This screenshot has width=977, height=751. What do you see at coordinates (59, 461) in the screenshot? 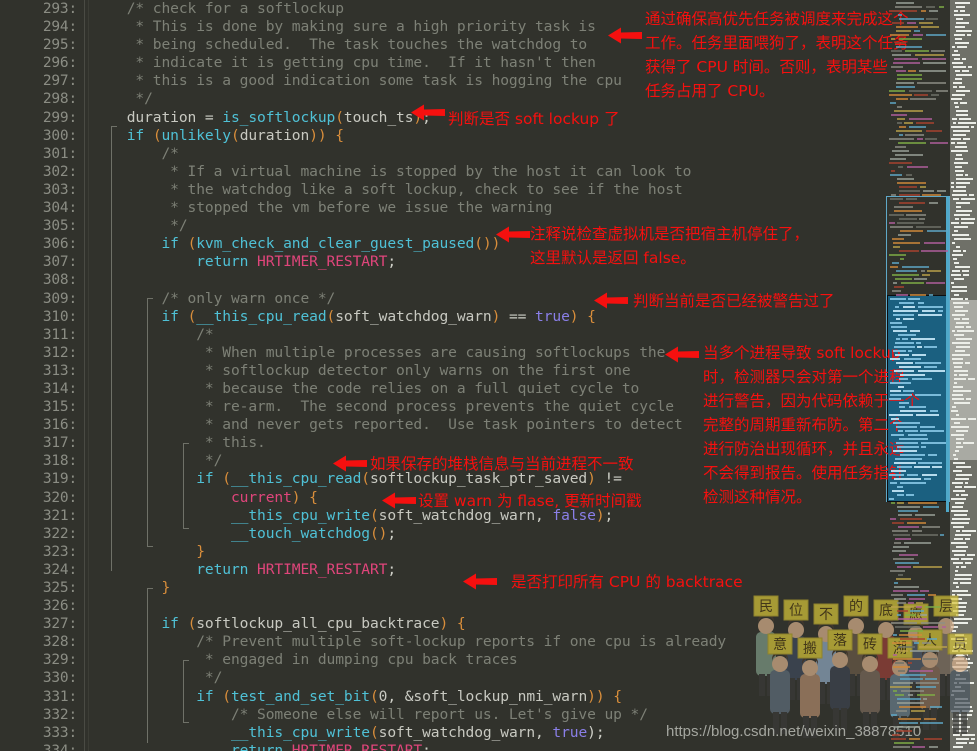
I see `line-number: 318:` at bounding box center [59, 461].